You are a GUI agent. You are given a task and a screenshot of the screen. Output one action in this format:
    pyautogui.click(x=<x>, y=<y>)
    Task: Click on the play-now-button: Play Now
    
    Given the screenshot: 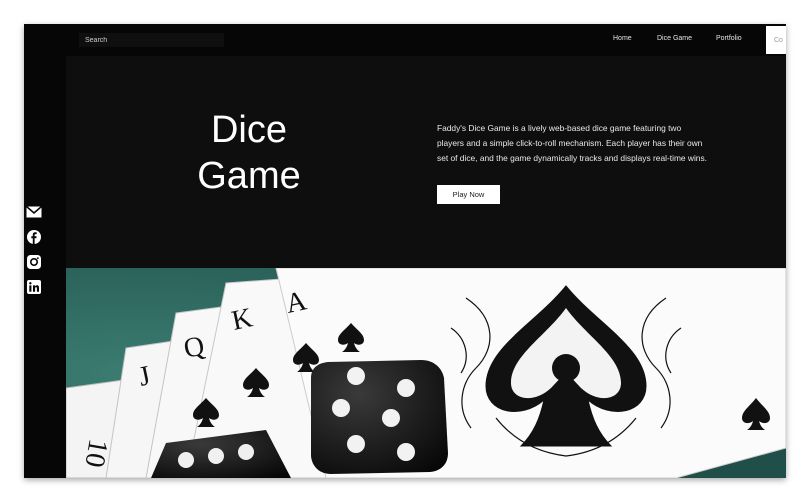 What is the action you would take?
    pyautogui.click(x=468, y=194)
    